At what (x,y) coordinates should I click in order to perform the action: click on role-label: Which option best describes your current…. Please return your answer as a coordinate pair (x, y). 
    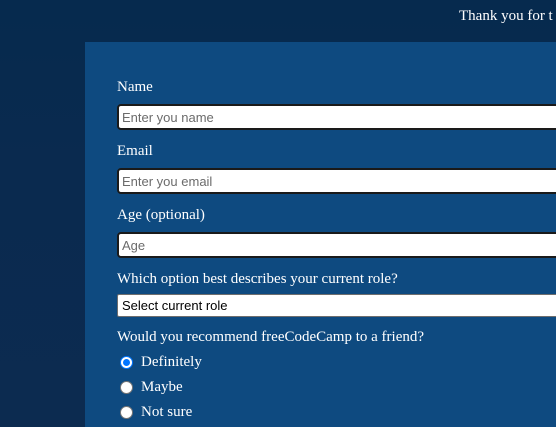
    Looking at the image, I should click on (257, 279).